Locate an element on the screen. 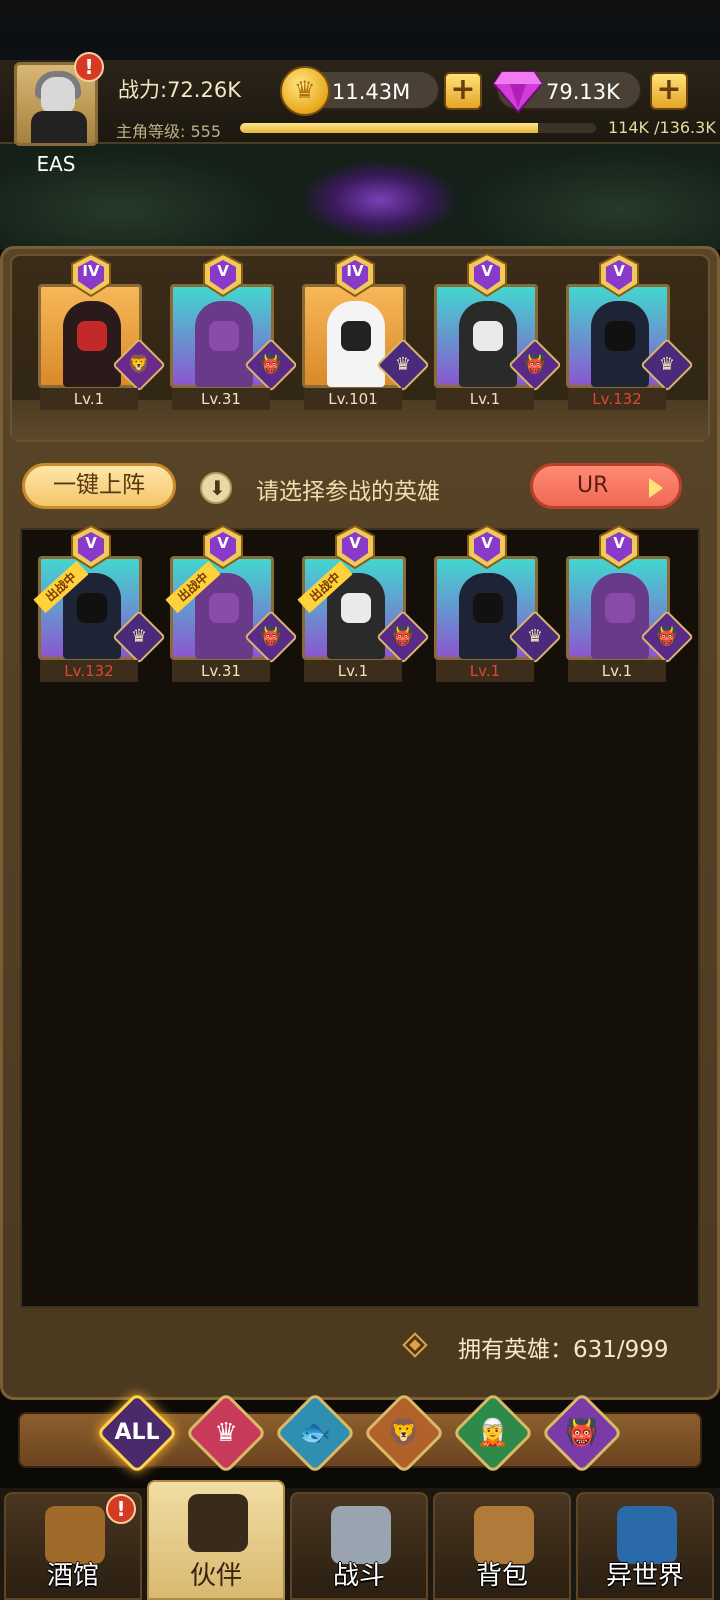 The height and width of the screenshot is (1600, 720). exp-progress-bar is located at coordinates (418, 128).